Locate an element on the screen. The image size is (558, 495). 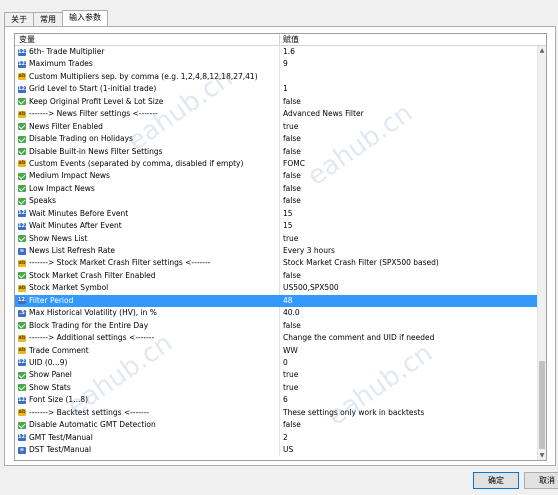
parameter-value: 0 is located at coordinates (285, 363).